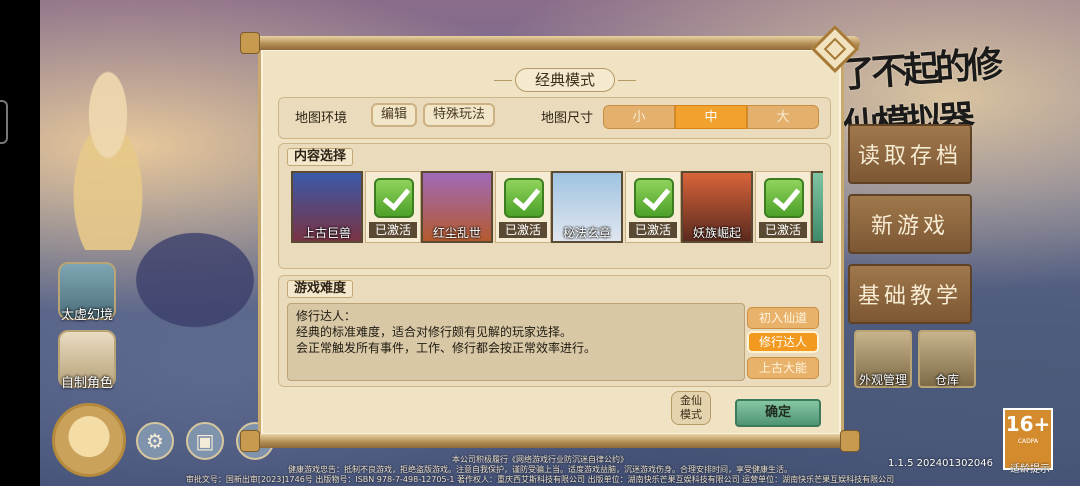 The height and width of the screenshot is (486, 1080). I want to click on confirm-button: 确定, so click(778, 413).